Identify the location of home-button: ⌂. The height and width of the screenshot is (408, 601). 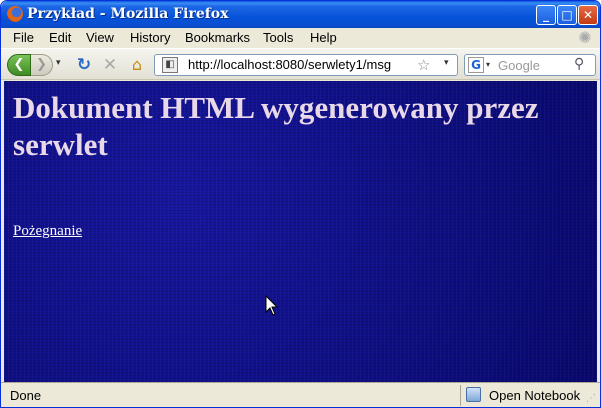
(137, 65).